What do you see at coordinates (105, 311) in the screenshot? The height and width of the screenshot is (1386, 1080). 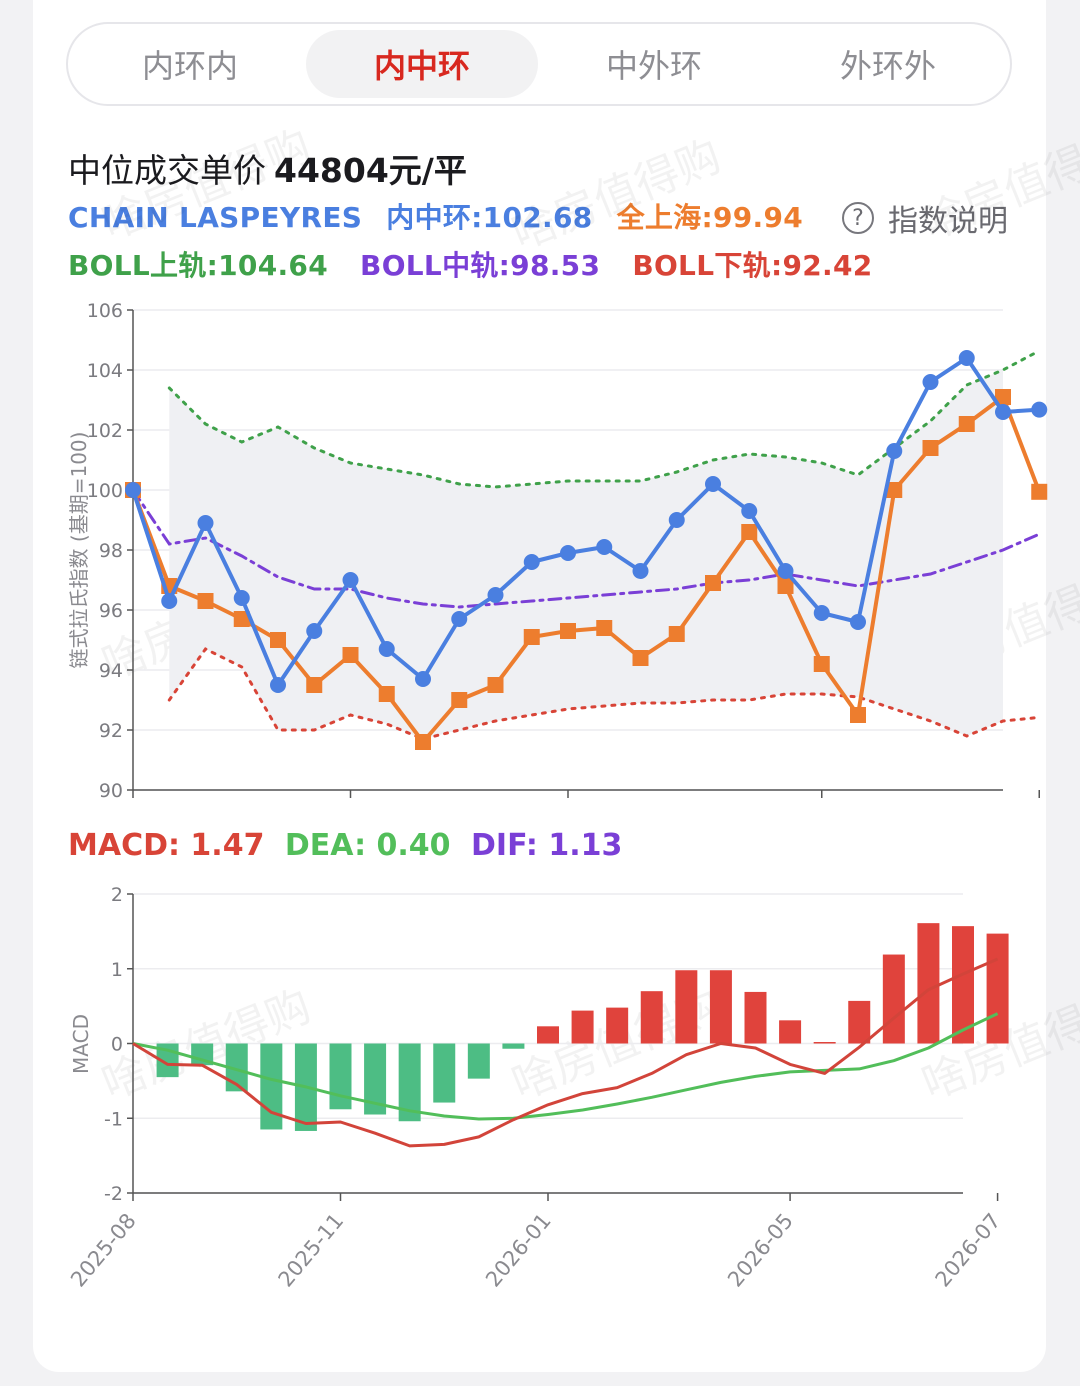 I see `y-tick-label: 106` at bounding box center [105, 311].